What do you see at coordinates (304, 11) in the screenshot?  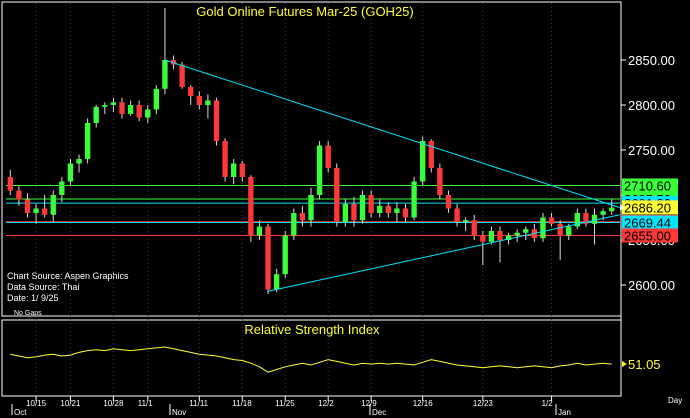 I see `chart-title: Gold Online Futures Mar-25 (GOH25)` at bounding box center [304, 11].